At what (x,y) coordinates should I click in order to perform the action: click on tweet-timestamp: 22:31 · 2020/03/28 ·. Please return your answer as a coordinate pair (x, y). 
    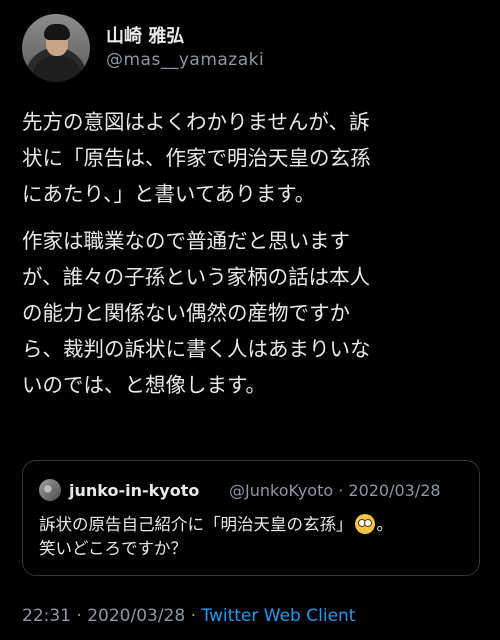
    Looking at the image, I should click on (111, 616).